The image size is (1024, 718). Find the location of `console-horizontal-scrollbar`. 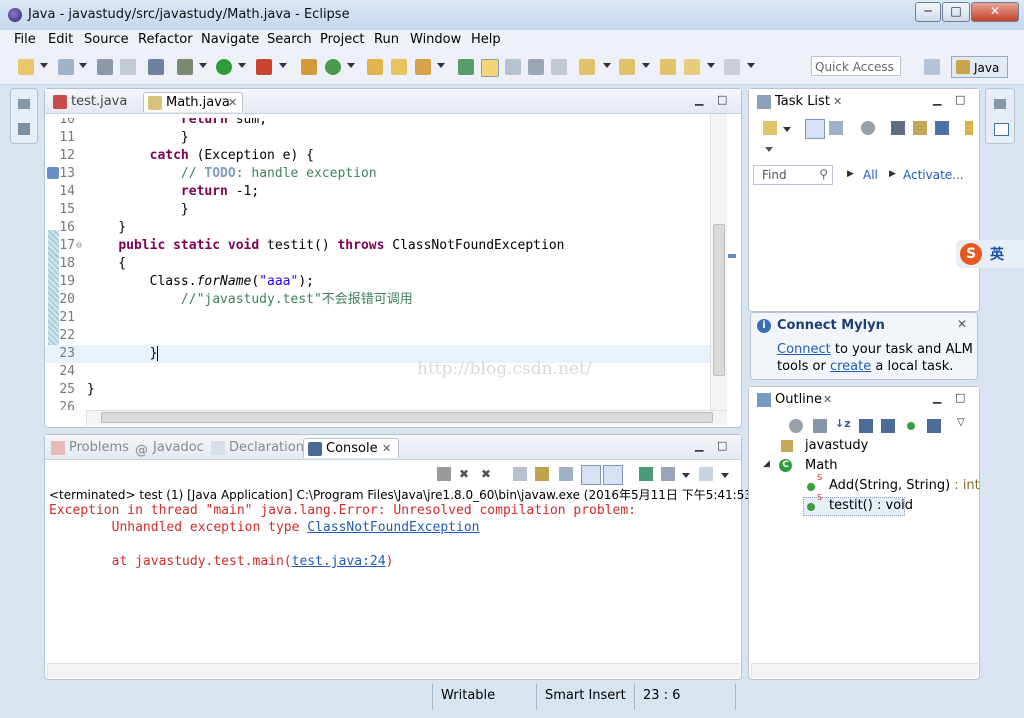

console-horizontal-scrollbar is located at coordinates (393, 670).